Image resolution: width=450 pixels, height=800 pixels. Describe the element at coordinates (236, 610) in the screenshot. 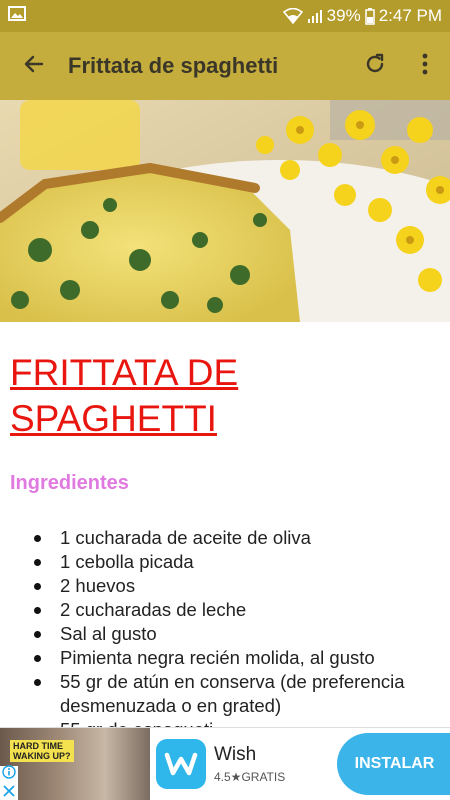

I see `list-item: 2 cucharadas de leche` at that location.